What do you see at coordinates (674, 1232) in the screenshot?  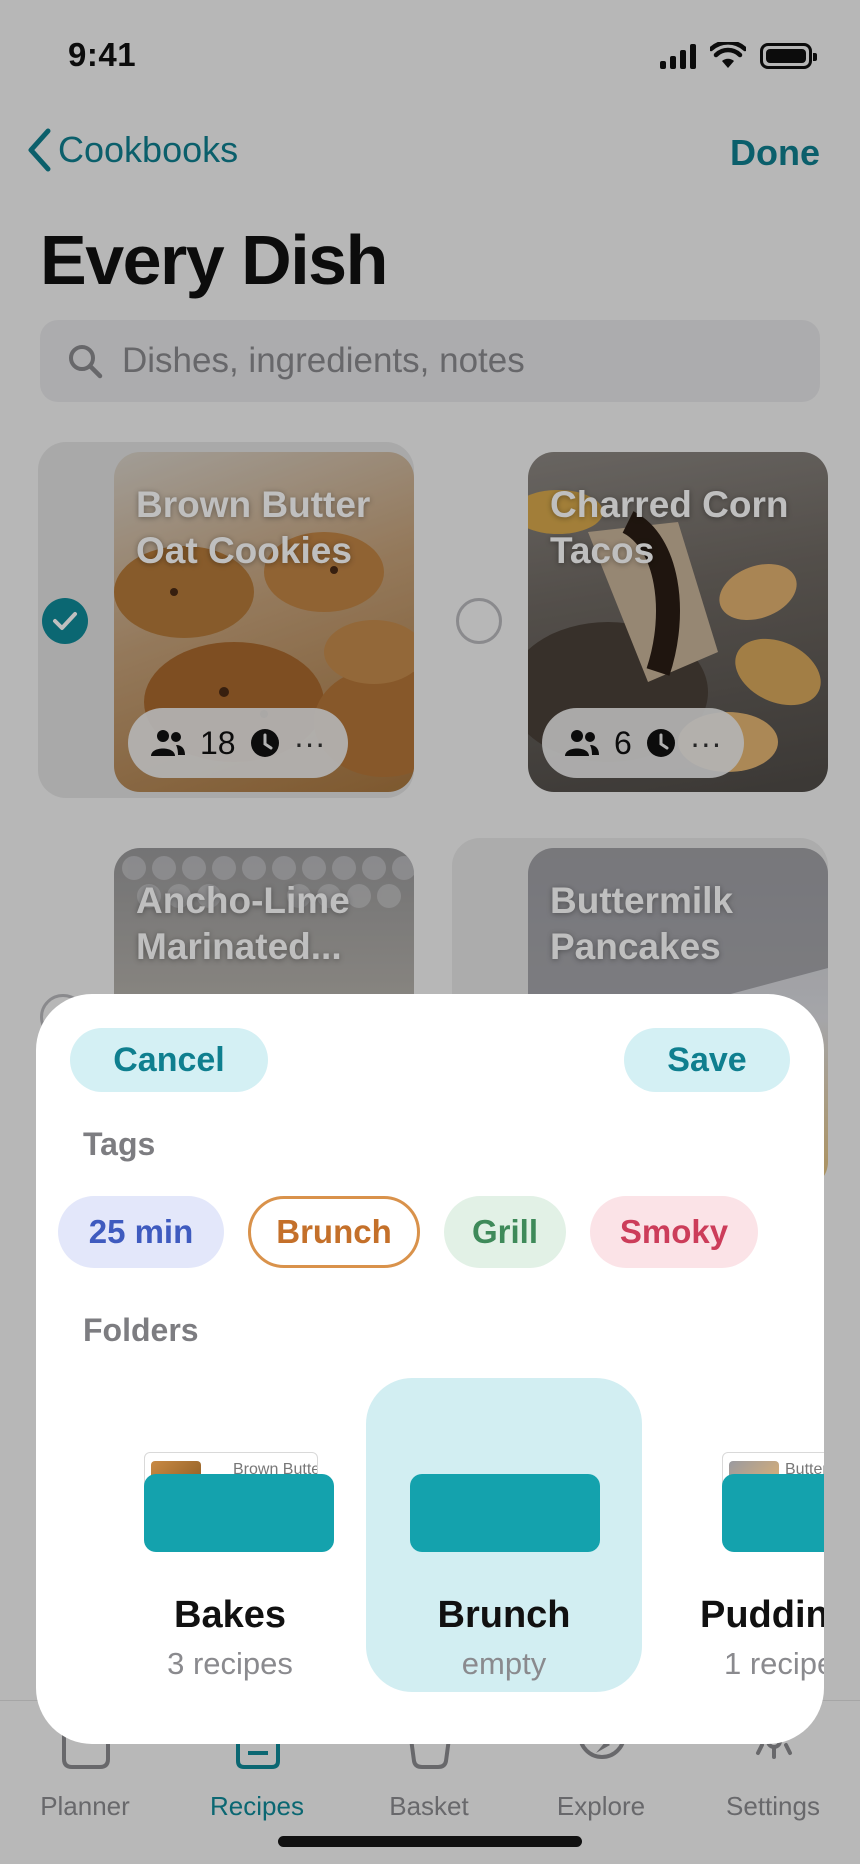 I see `tag-chip-smoky: Smoky` at bounding box center [674, 1232].